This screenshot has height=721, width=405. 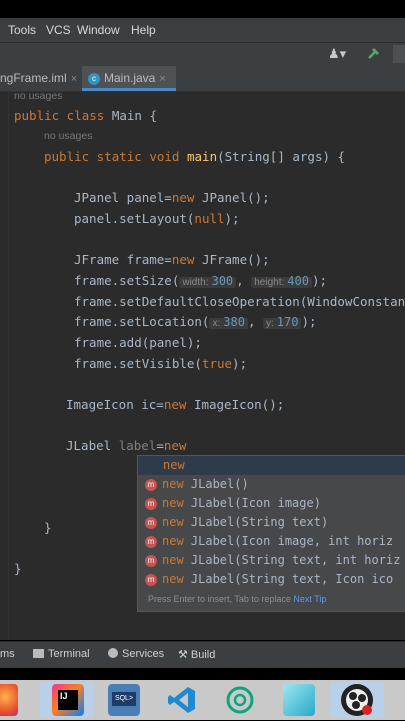 I want to click on obs-icon, so click(x=357, y=700).